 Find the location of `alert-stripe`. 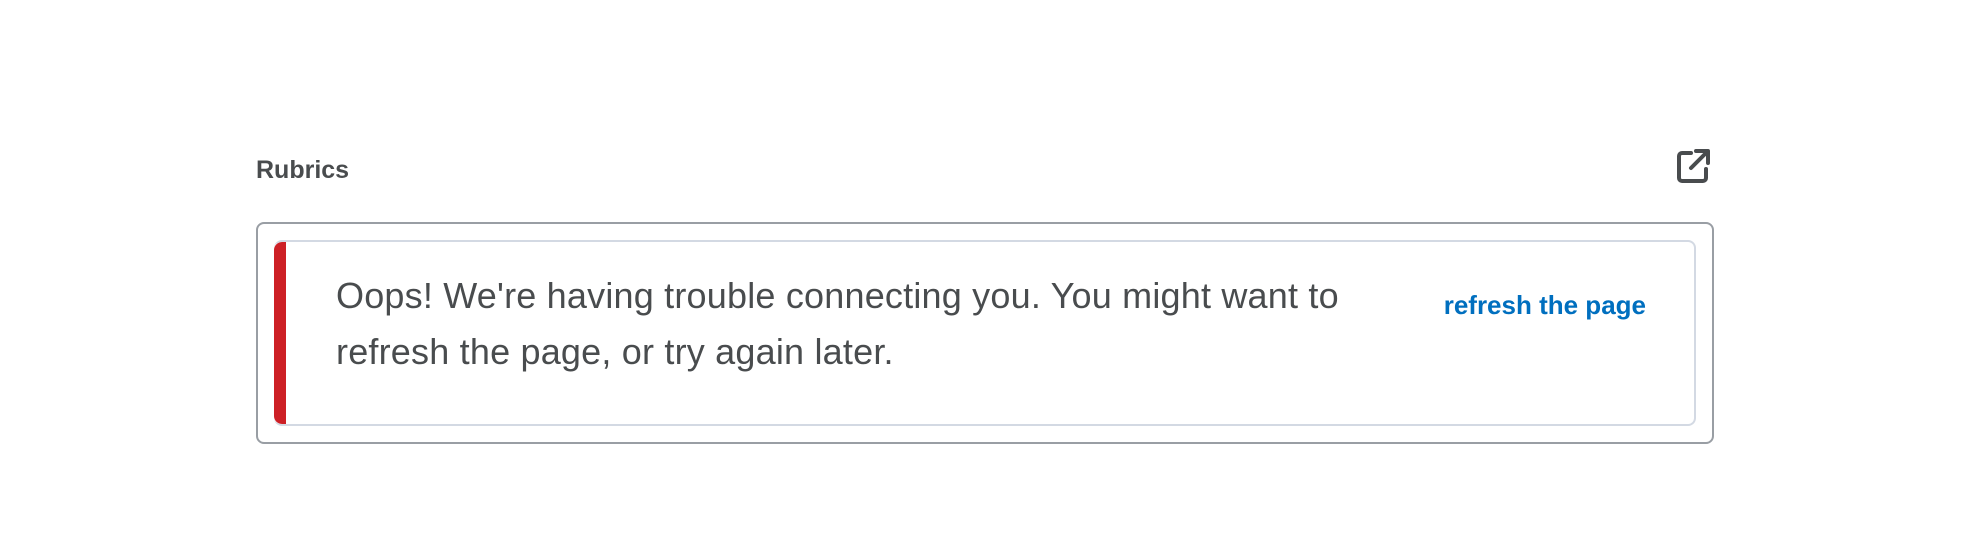

alert-stripe is located at coordinates (280, 333).